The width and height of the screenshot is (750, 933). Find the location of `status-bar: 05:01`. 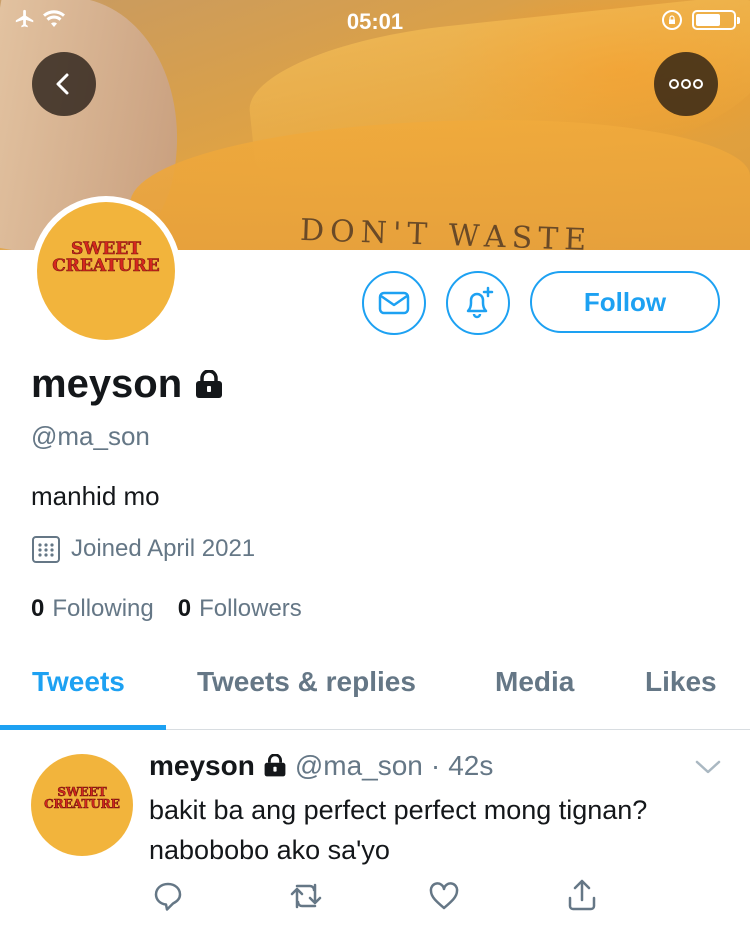

status-bar: 05:01 is located at coordinates (375, 20).